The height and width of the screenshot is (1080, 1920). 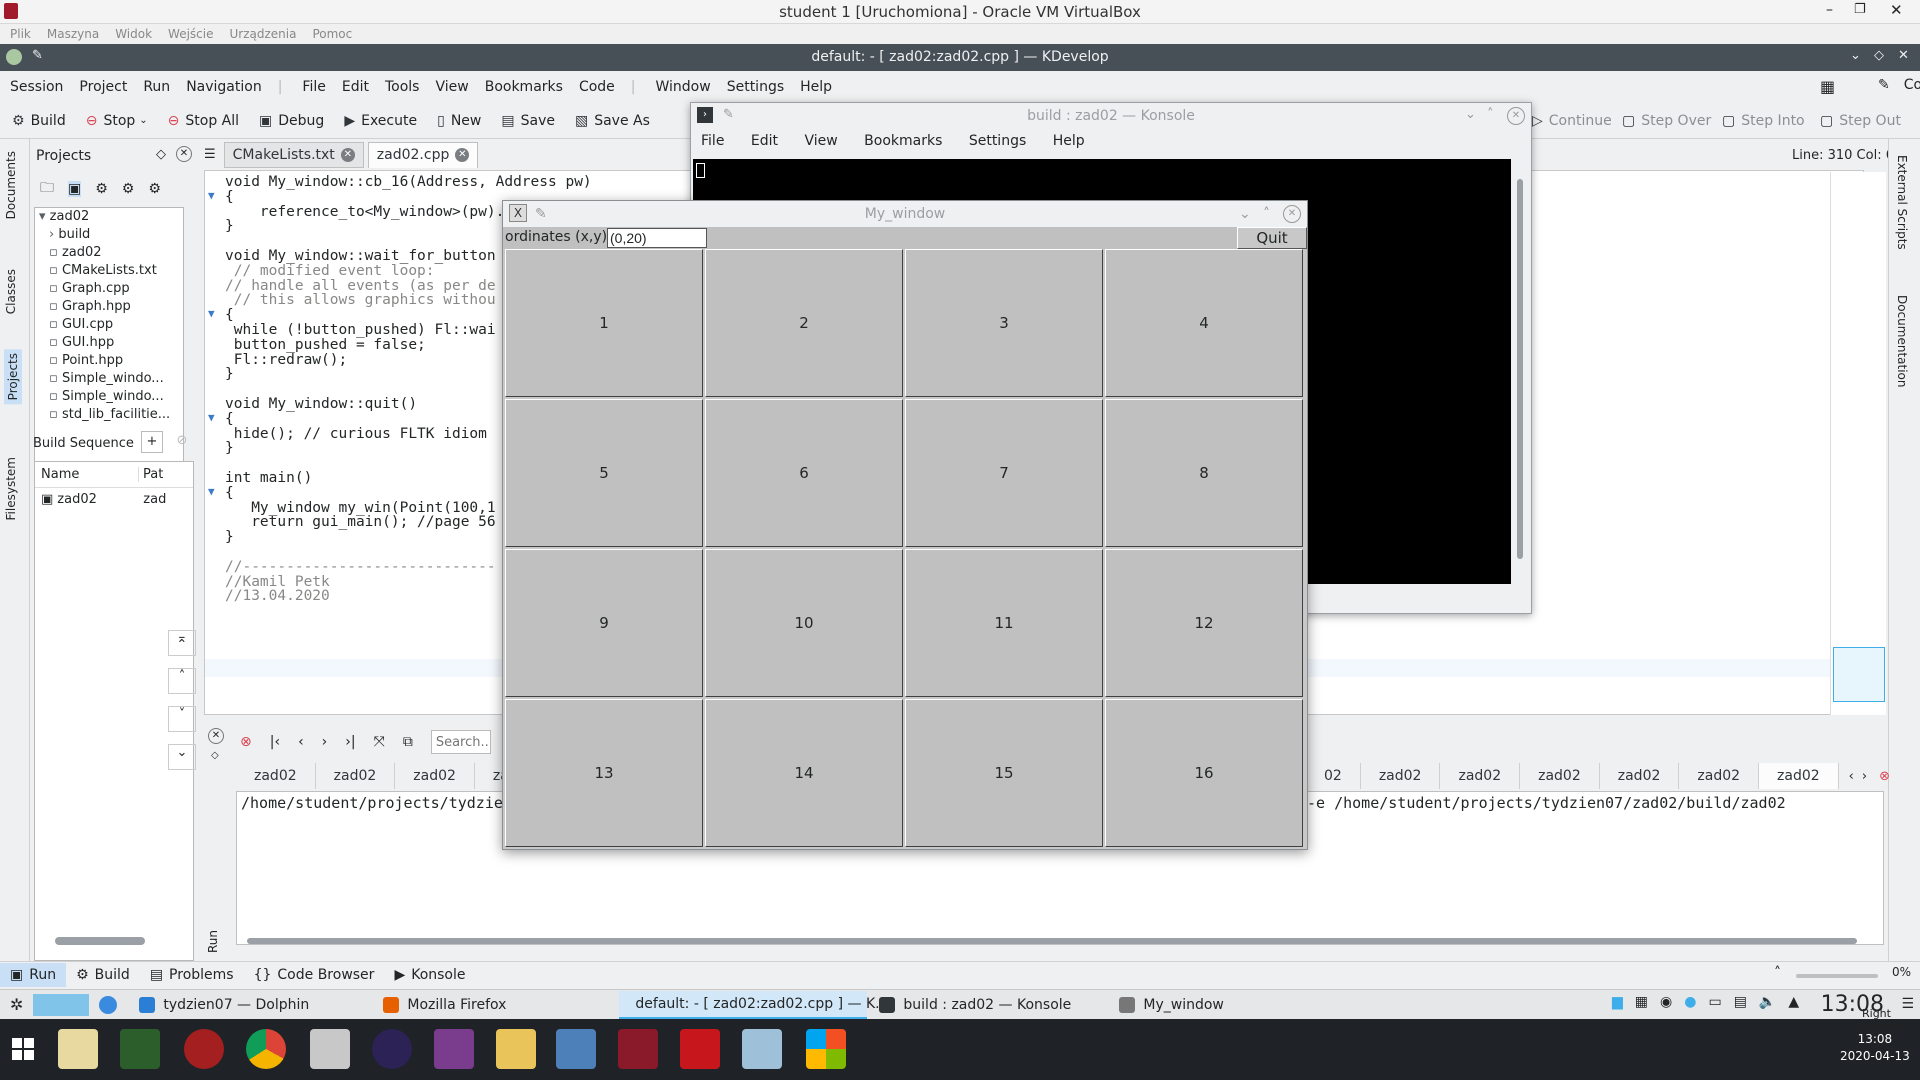 What do you see at coordinates (804, 623) in the screenshot?
I see `grid-button-10: 10` at bounding box center [804, 623].